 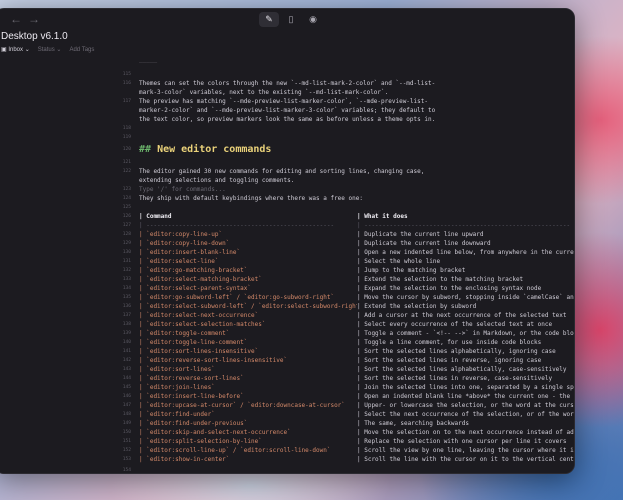 I want to click on editor-line: 121, so click(x=287, y=162).